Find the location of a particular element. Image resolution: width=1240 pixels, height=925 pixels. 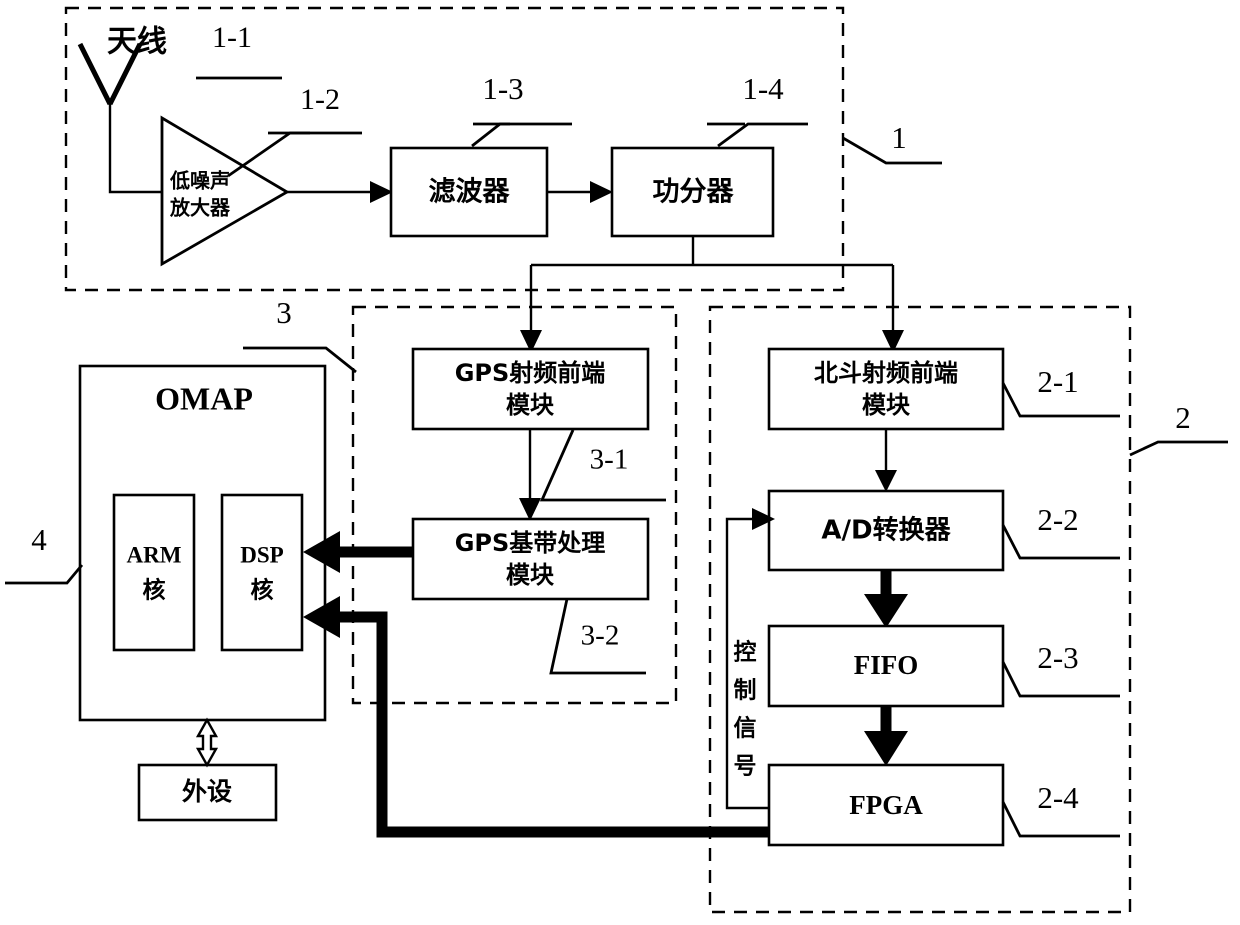

lna-block: 低噪声 放大器 is located at coordinates (225, 191).